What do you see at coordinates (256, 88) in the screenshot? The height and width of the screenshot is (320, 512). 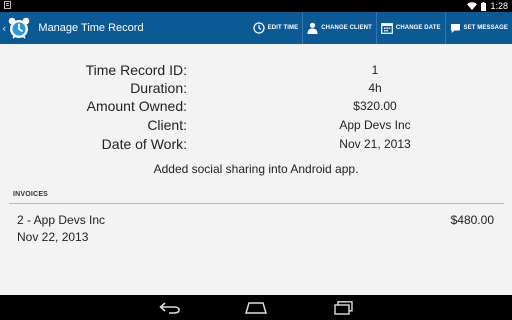 I see `detail-row-duration: Duration: 4h` at bounding box center [256, 88].